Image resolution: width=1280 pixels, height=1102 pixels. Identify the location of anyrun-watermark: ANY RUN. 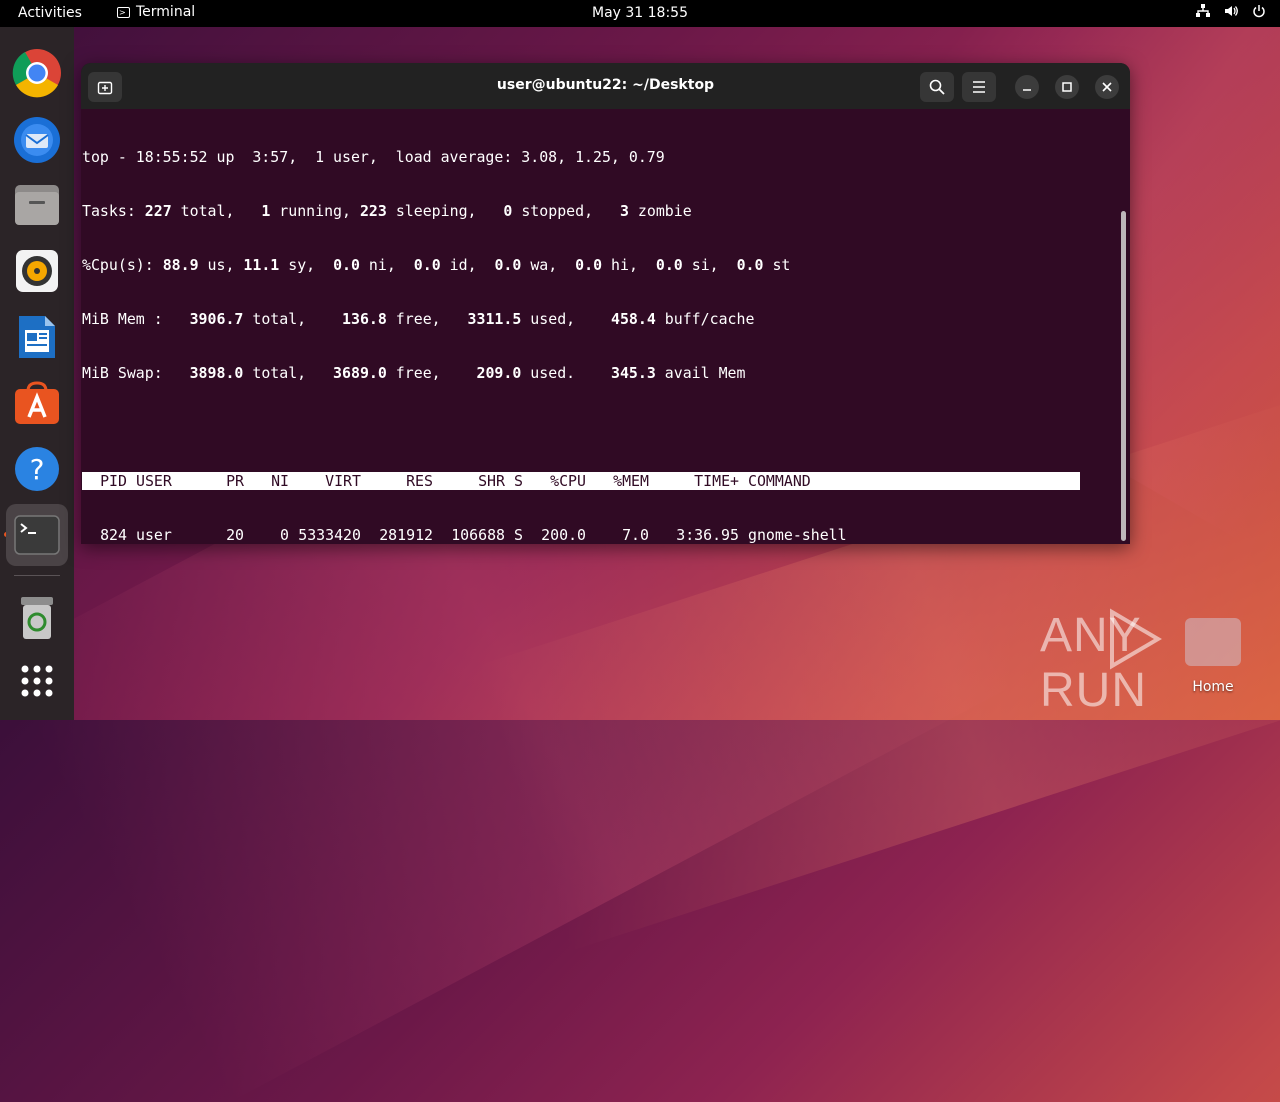
(1160, 663).